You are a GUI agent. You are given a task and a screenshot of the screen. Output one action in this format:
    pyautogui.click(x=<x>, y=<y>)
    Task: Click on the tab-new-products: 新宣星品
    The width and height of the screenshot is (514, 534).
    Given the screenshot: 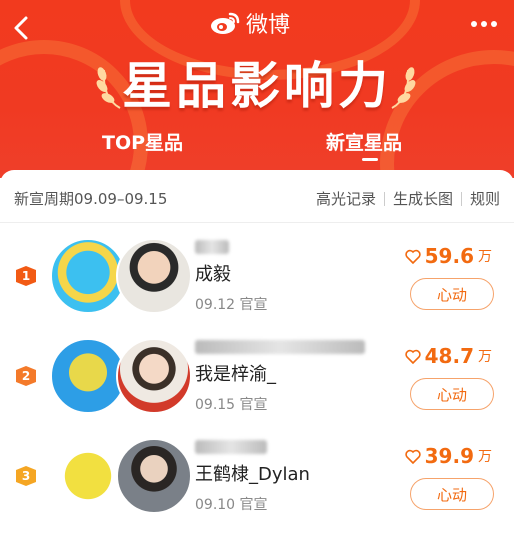 What is the action you would take?
    pyautogui.click(x=364, y=141)
    